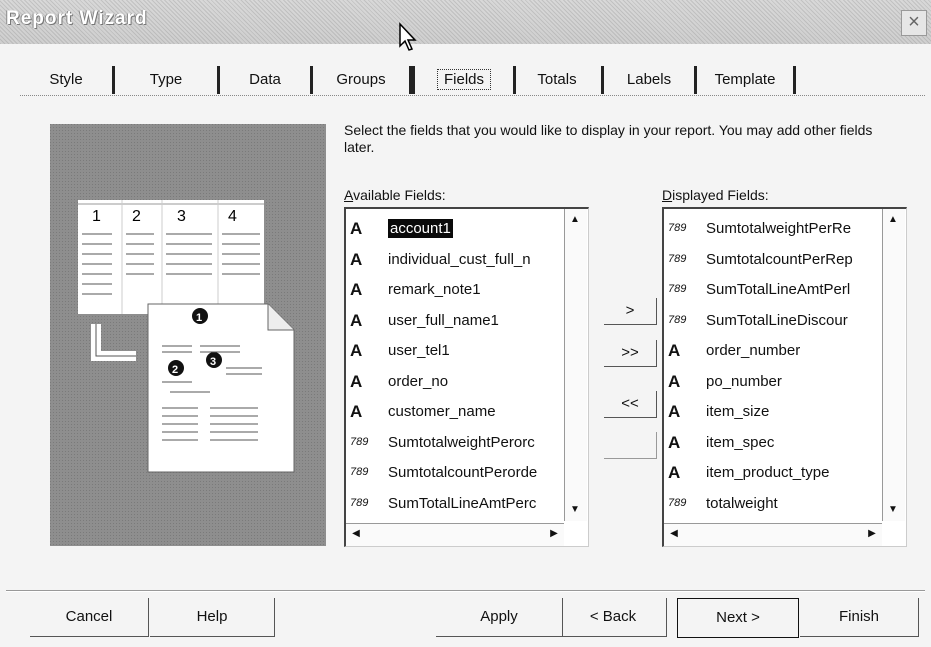  Describe the element at coordinates (77, 18) in the screenshot. I see `window-title: Report Wizard` at that location.